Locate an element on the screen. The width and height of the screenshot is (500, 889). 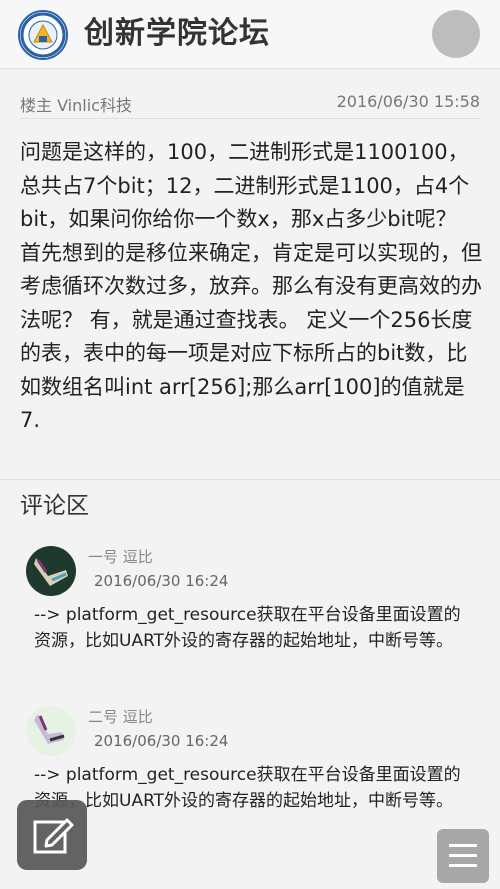
compose-button is located at coordinates (52, 835).